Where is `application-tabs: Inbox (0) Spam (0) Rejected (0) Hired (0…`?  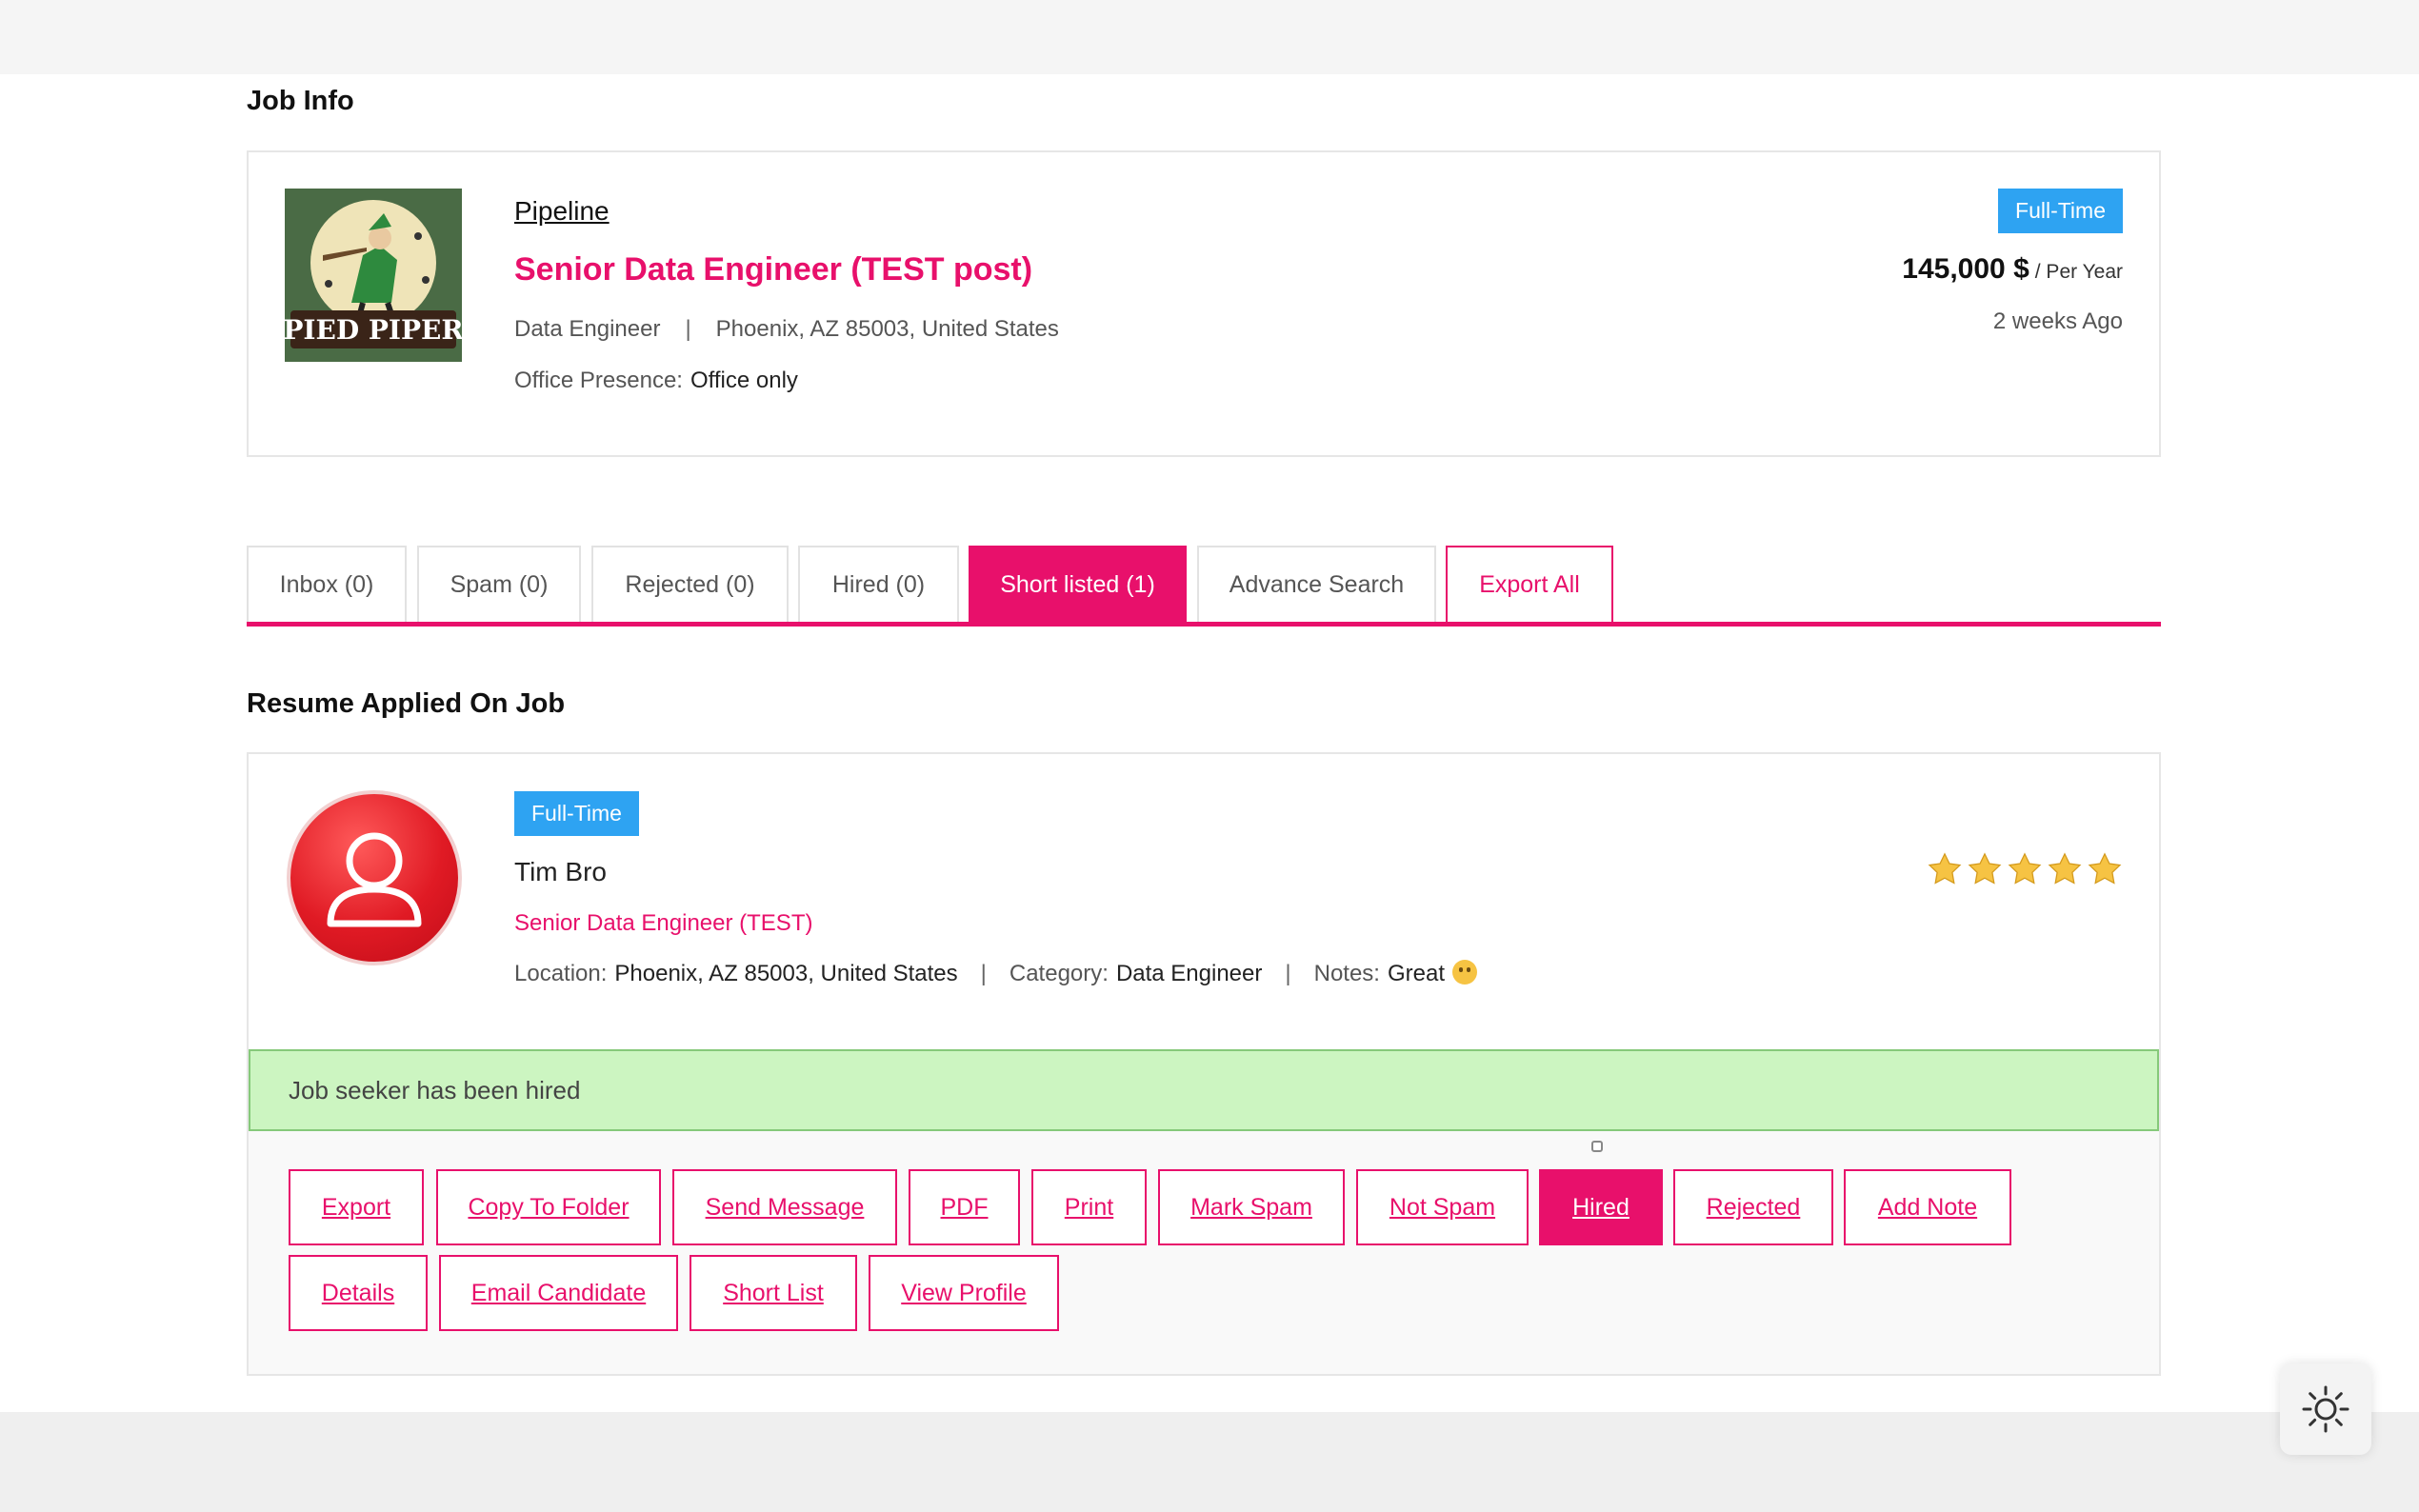 application-tabs: Inbox (0) Spam (0) Rejected (0) Hired (0… is located at coordinates (1204, 586).